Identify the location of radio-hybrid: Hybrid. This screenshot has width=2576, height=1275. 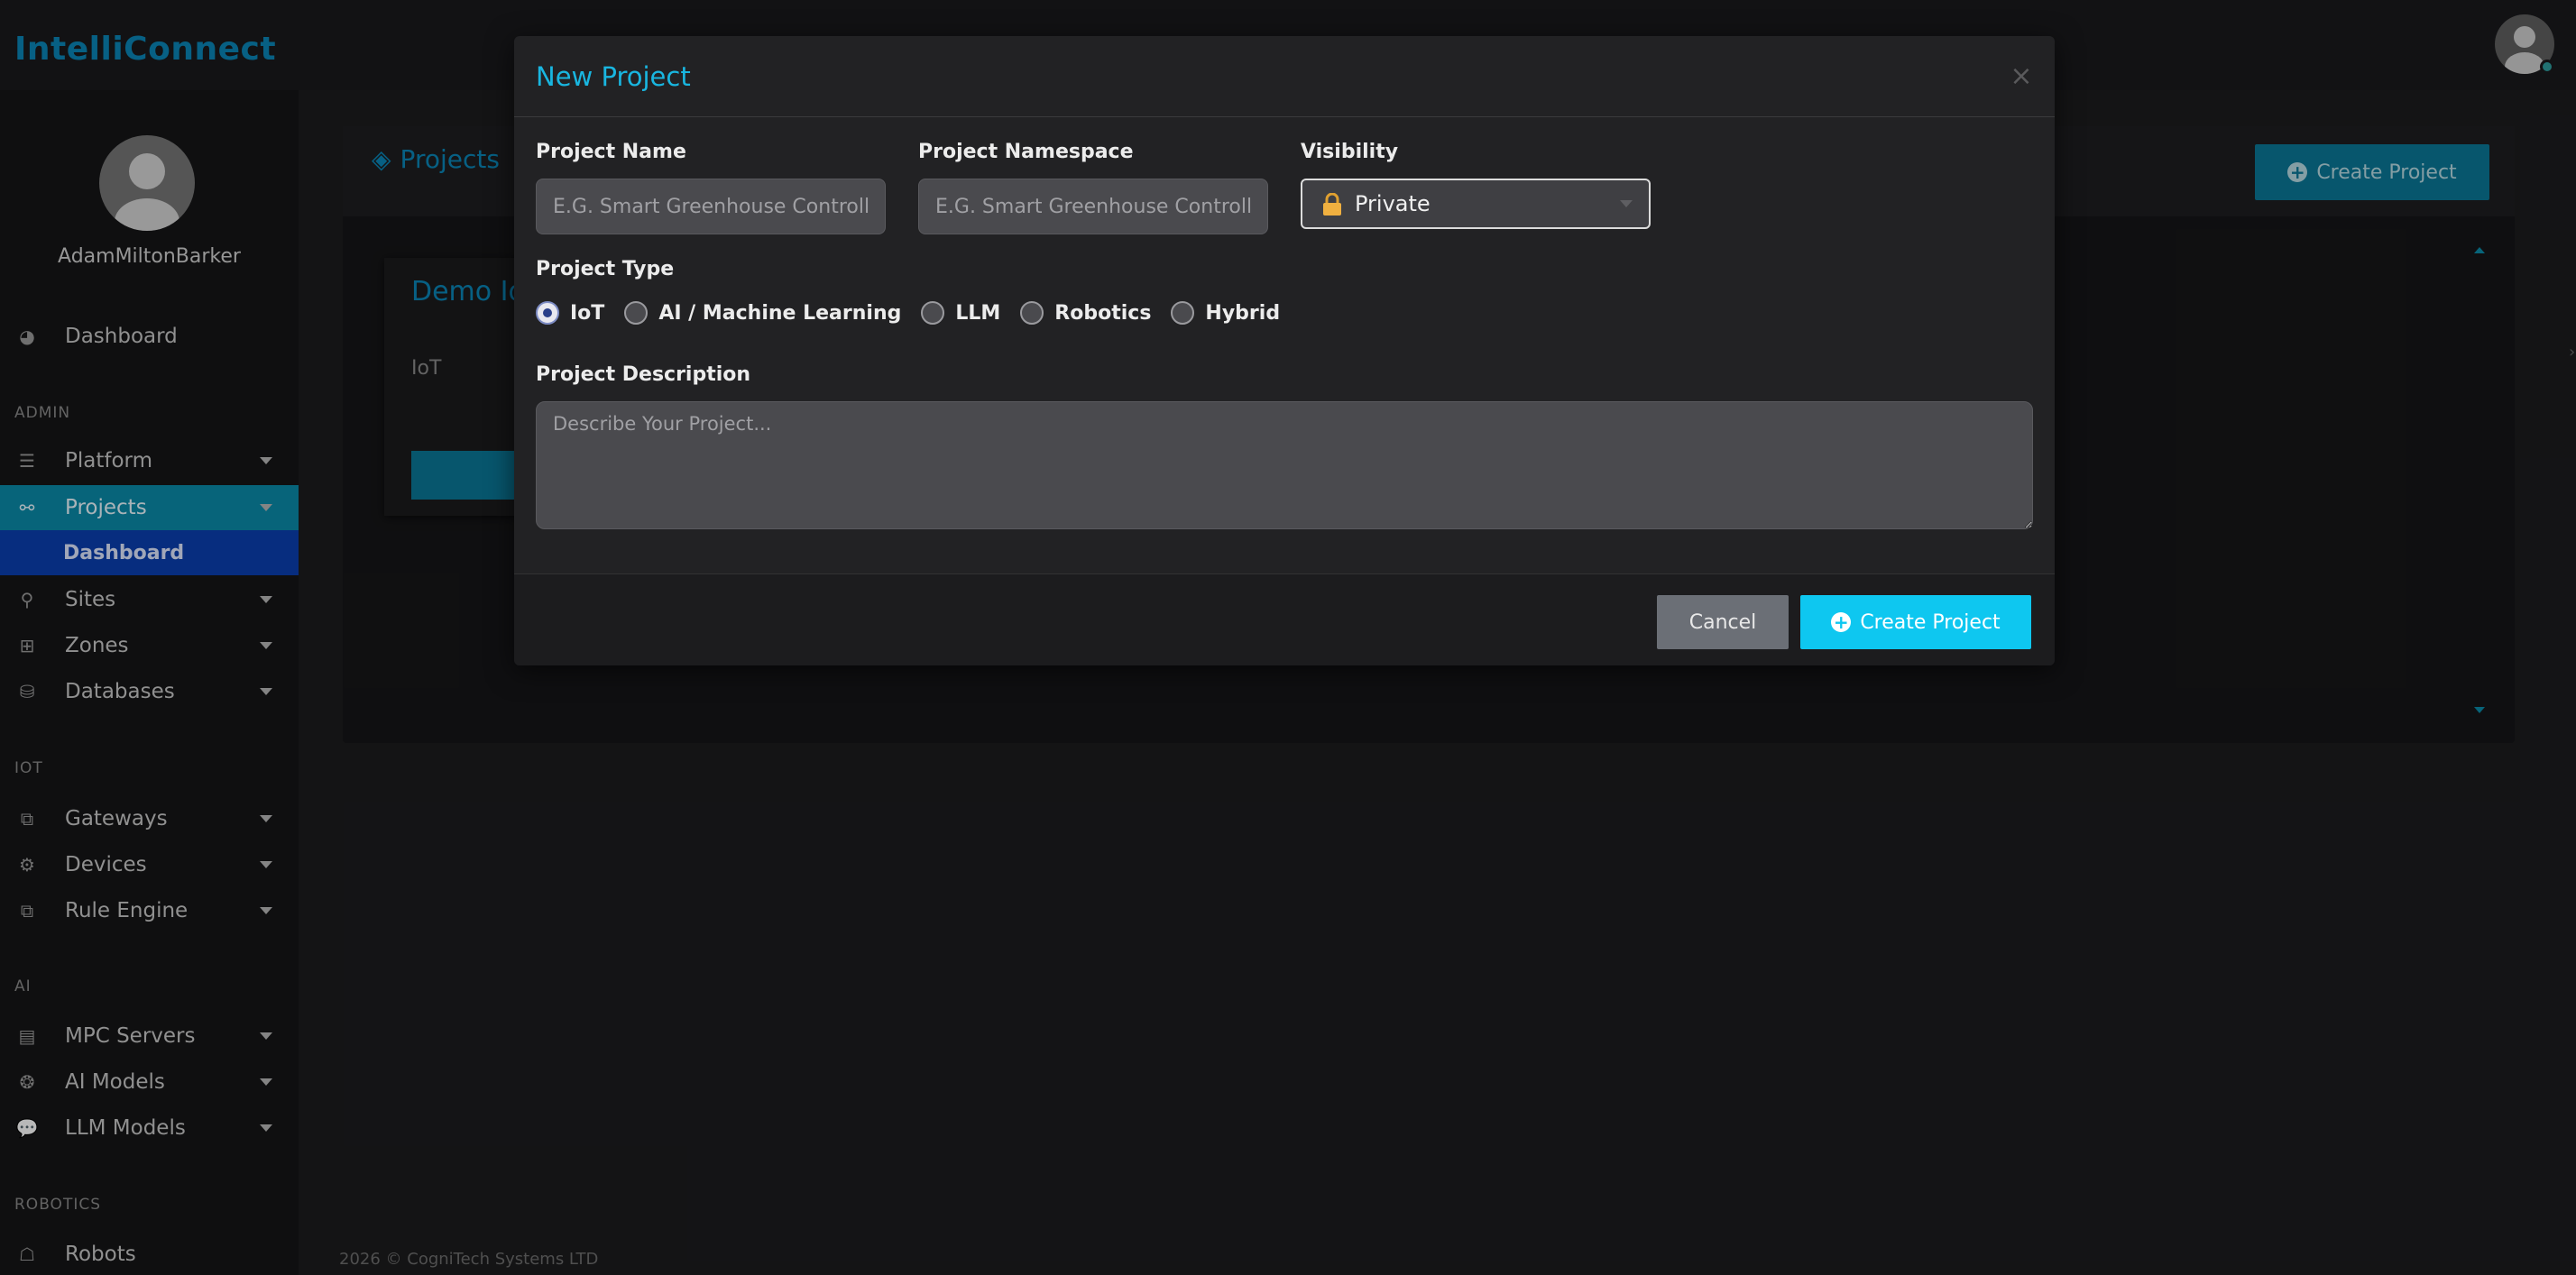
(1225, 313).